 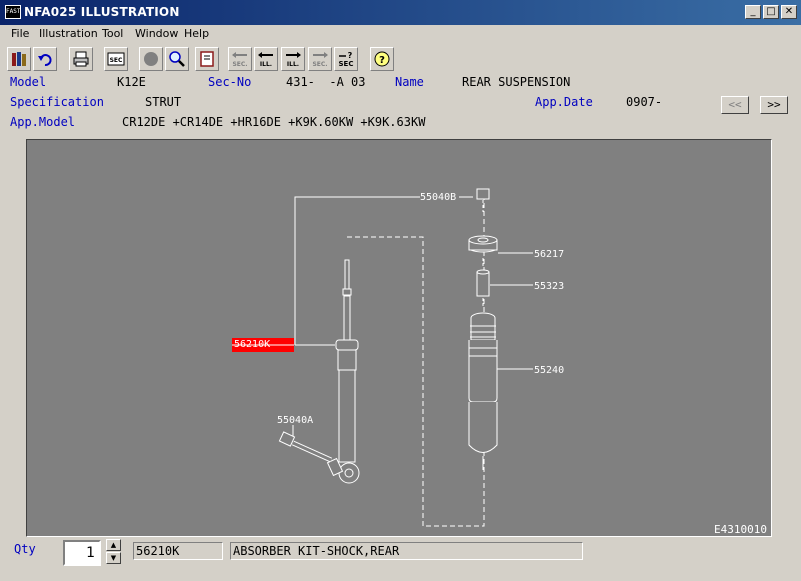 I want to click on label-56210k: 56210K, so click(x=252, y=344).